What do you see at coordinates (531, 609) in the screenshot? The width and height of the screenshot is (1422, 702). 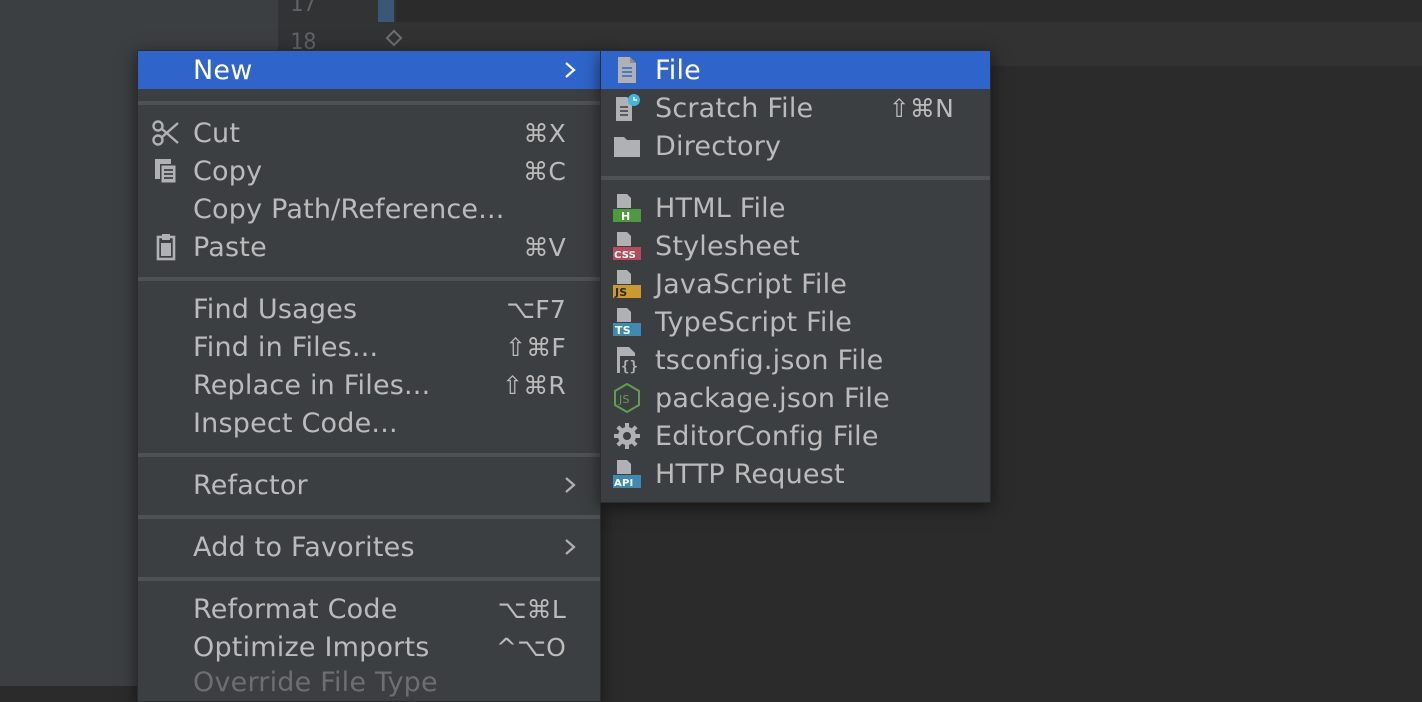 I see `menu-item-shortcut: ⌥⌘L` at bounding box center [531, 609].